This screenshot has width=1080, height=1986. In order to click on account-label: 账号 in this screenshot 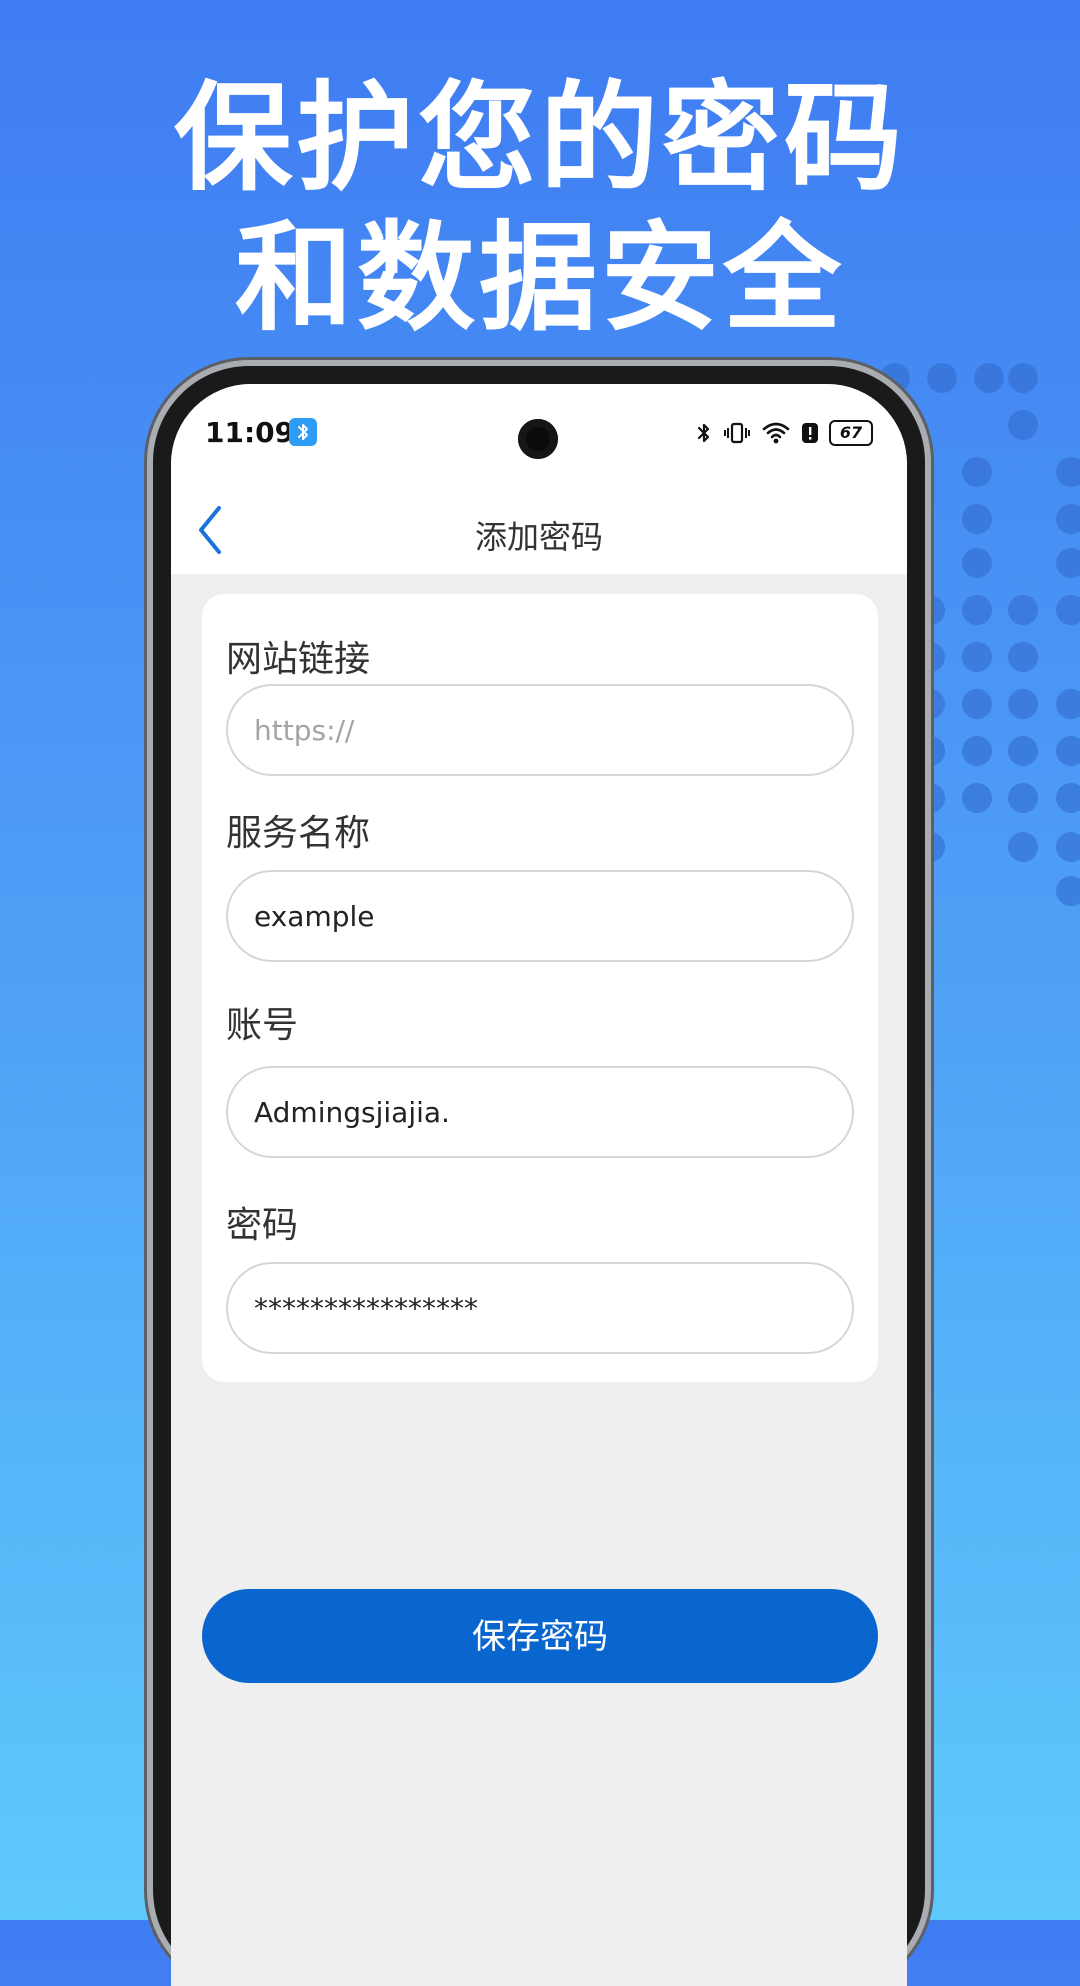, I will do `click(262, 1025)`.